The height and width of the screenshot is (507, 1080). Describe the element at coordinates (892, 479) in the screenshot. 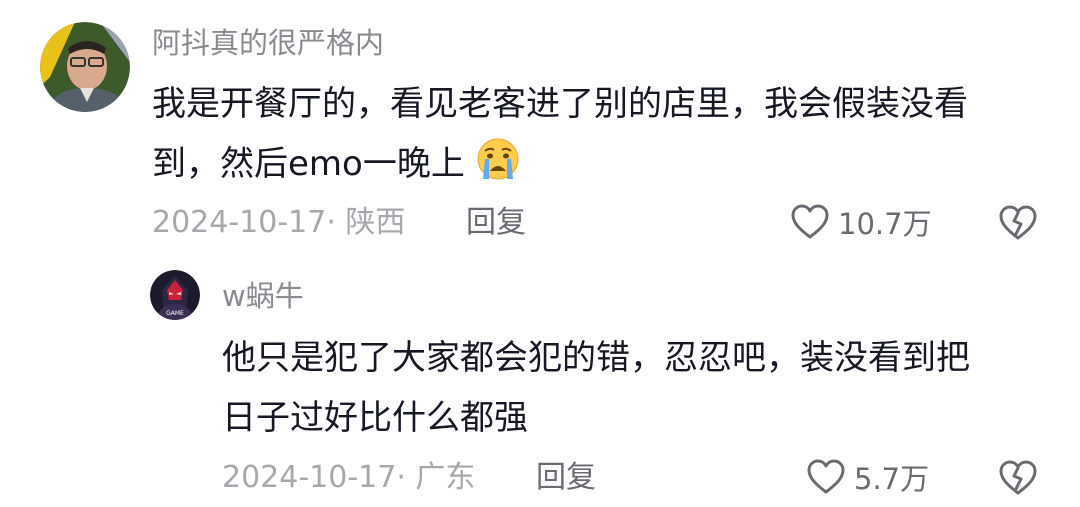

I see `like-count: 5.7万` at that location.